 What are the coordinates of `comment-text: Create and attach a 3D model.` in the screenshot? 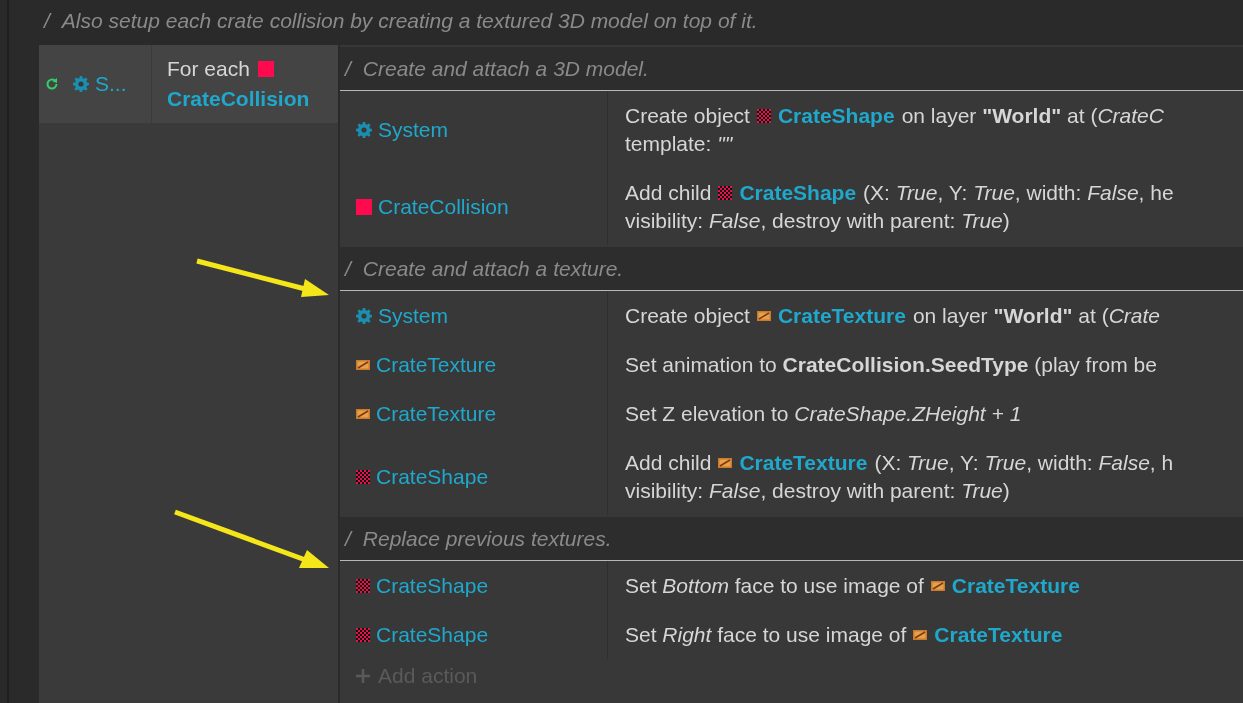 It's located at (505, 68).